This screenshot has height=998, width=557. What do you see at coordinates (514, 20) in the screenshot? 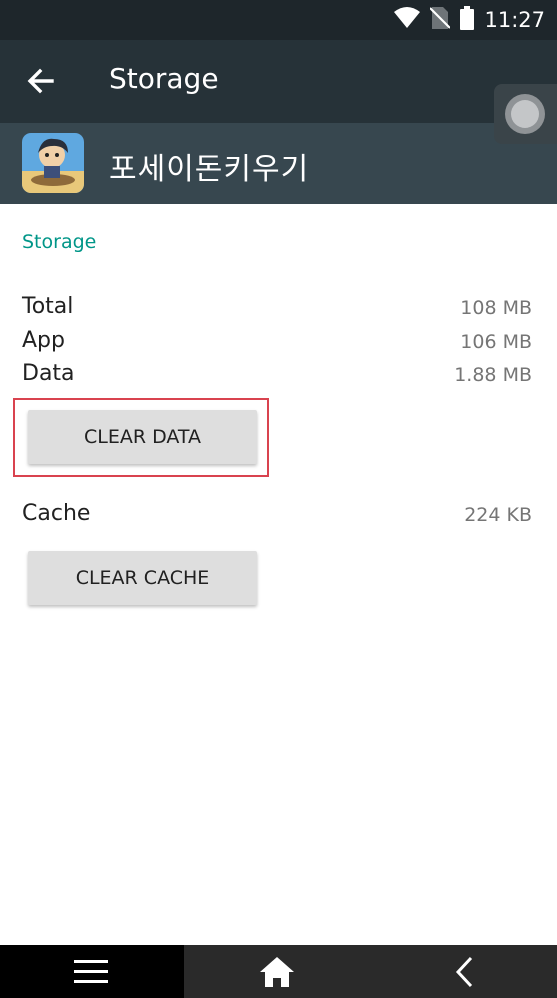
I see `status-time: 11:27` at bounding box center [514, 20].